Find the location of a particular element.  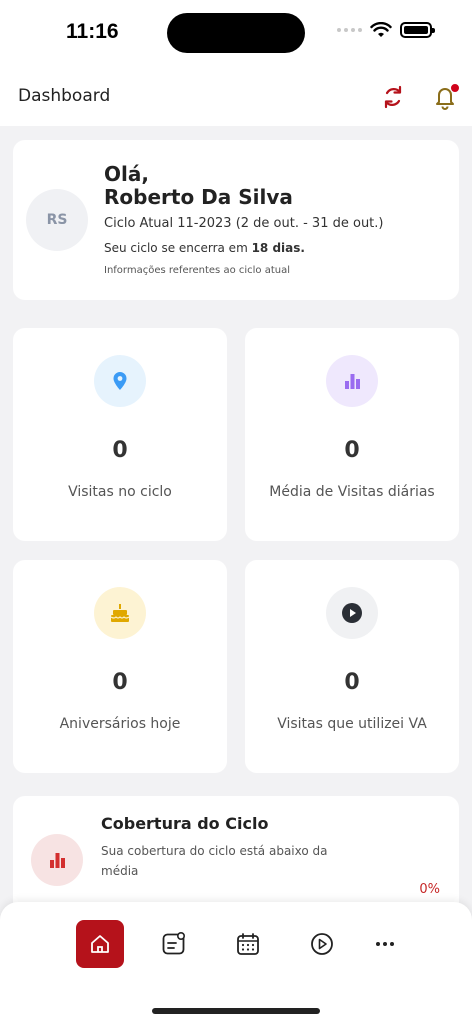

cycle-ends: Seu ciclo se encerra em 18 dias. is located at coordinates (204, 248).